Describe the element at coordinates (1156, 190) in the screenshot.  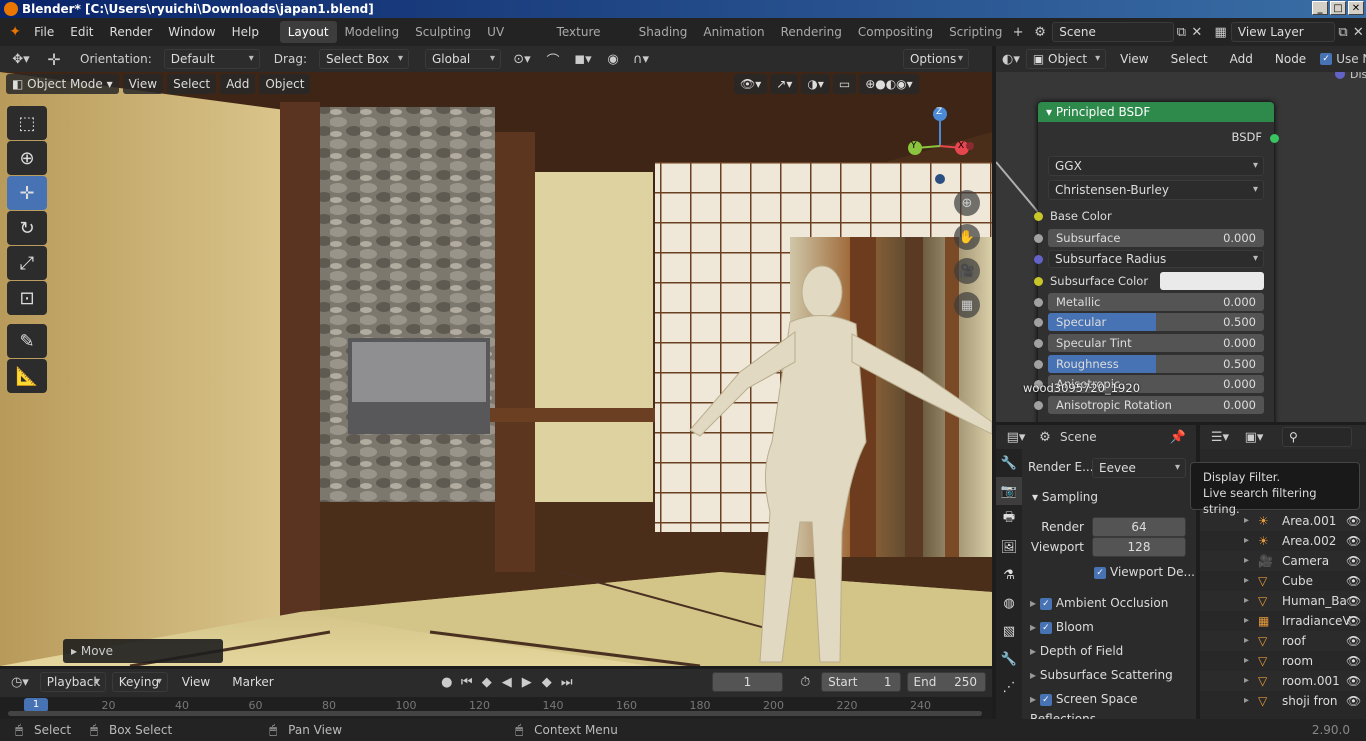
I see `subsurface-method-dropdown: Christensen-Burley` at that location.